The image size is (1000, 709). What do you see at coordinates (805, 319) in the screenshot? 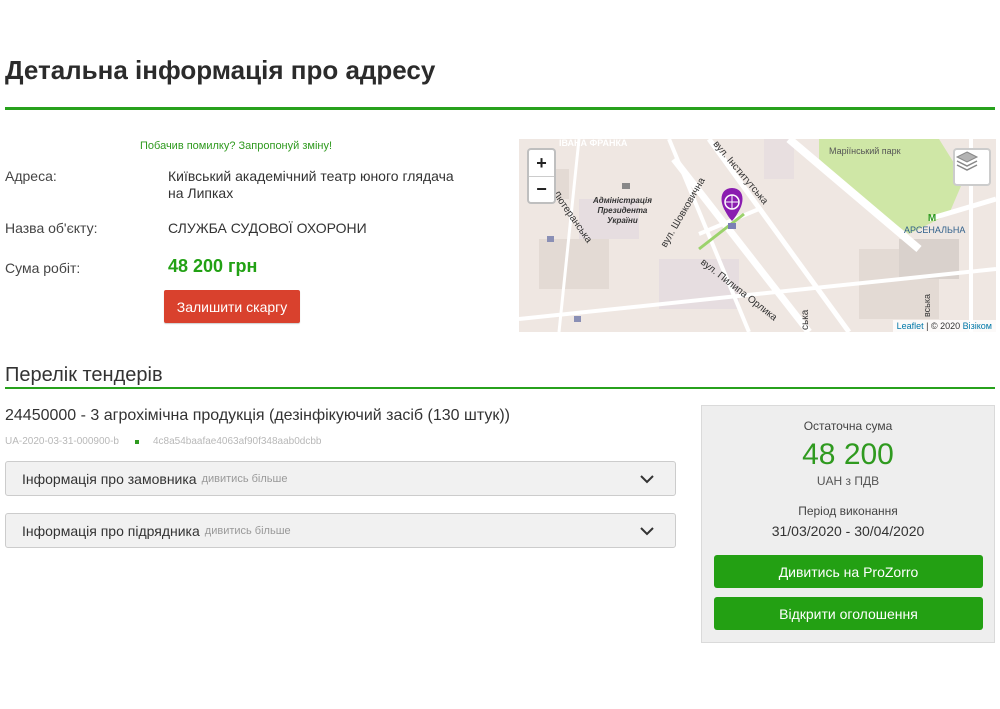
I see `map-label-side-street-1: ська` at bounding box center [805, 319].